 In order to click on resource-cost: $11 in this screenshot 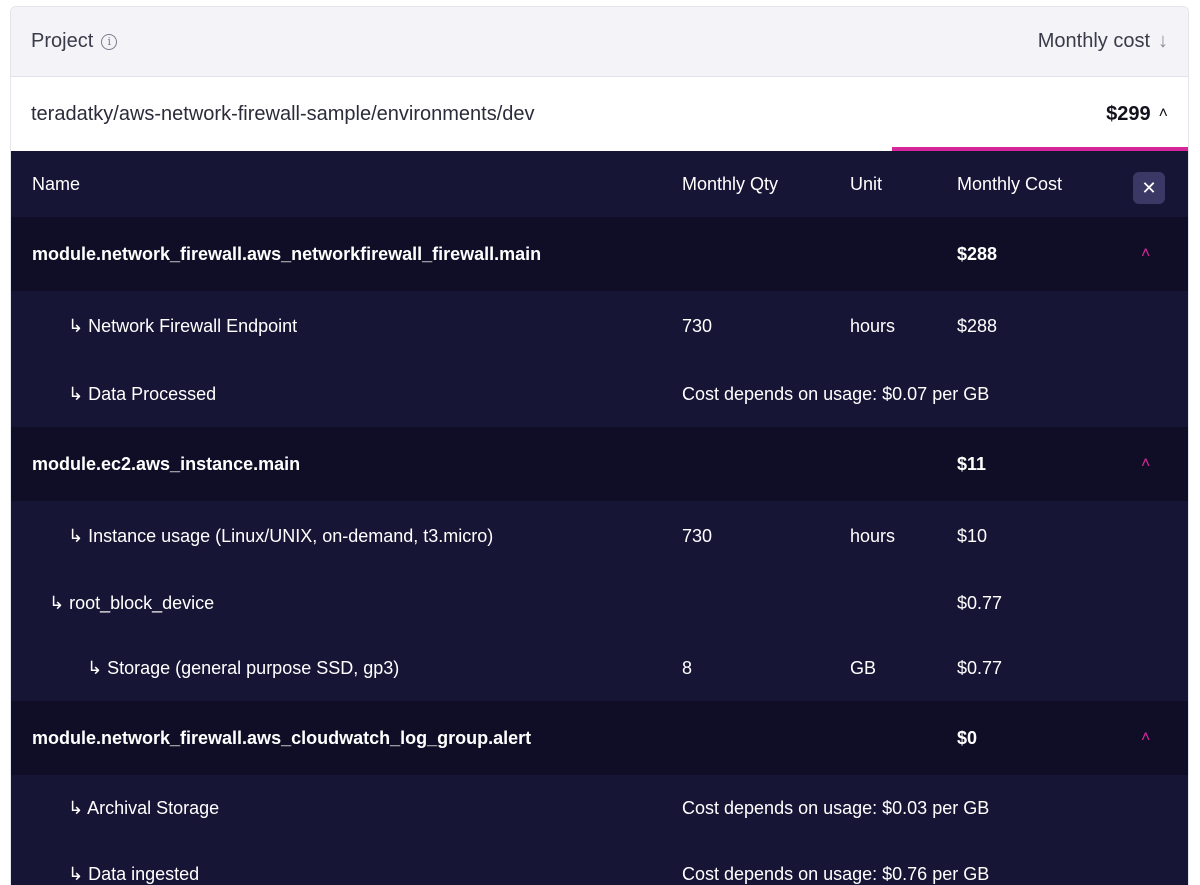, I will do `click(972, 463)`.